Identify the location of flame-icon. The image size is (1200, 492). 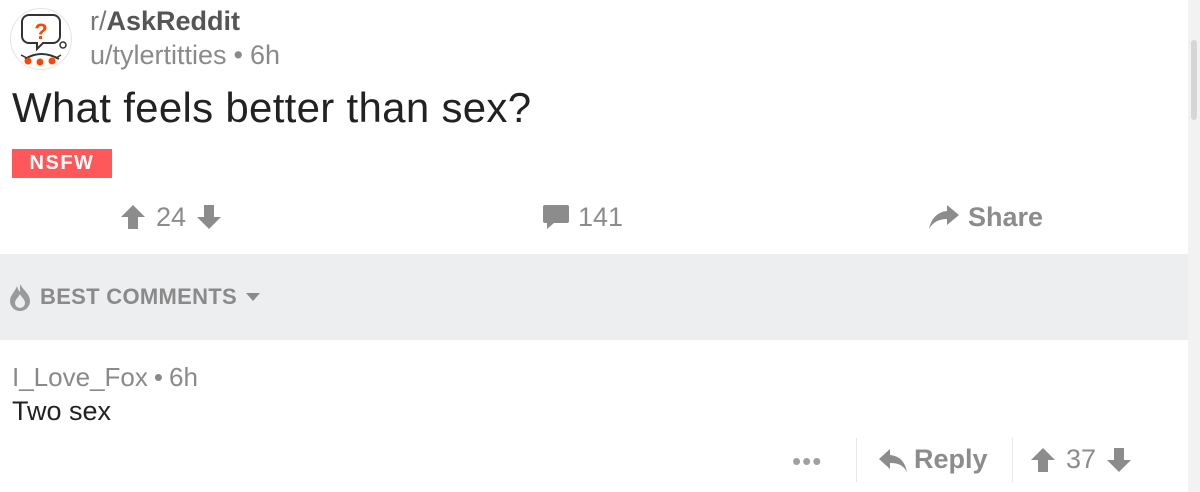
(20, 297).